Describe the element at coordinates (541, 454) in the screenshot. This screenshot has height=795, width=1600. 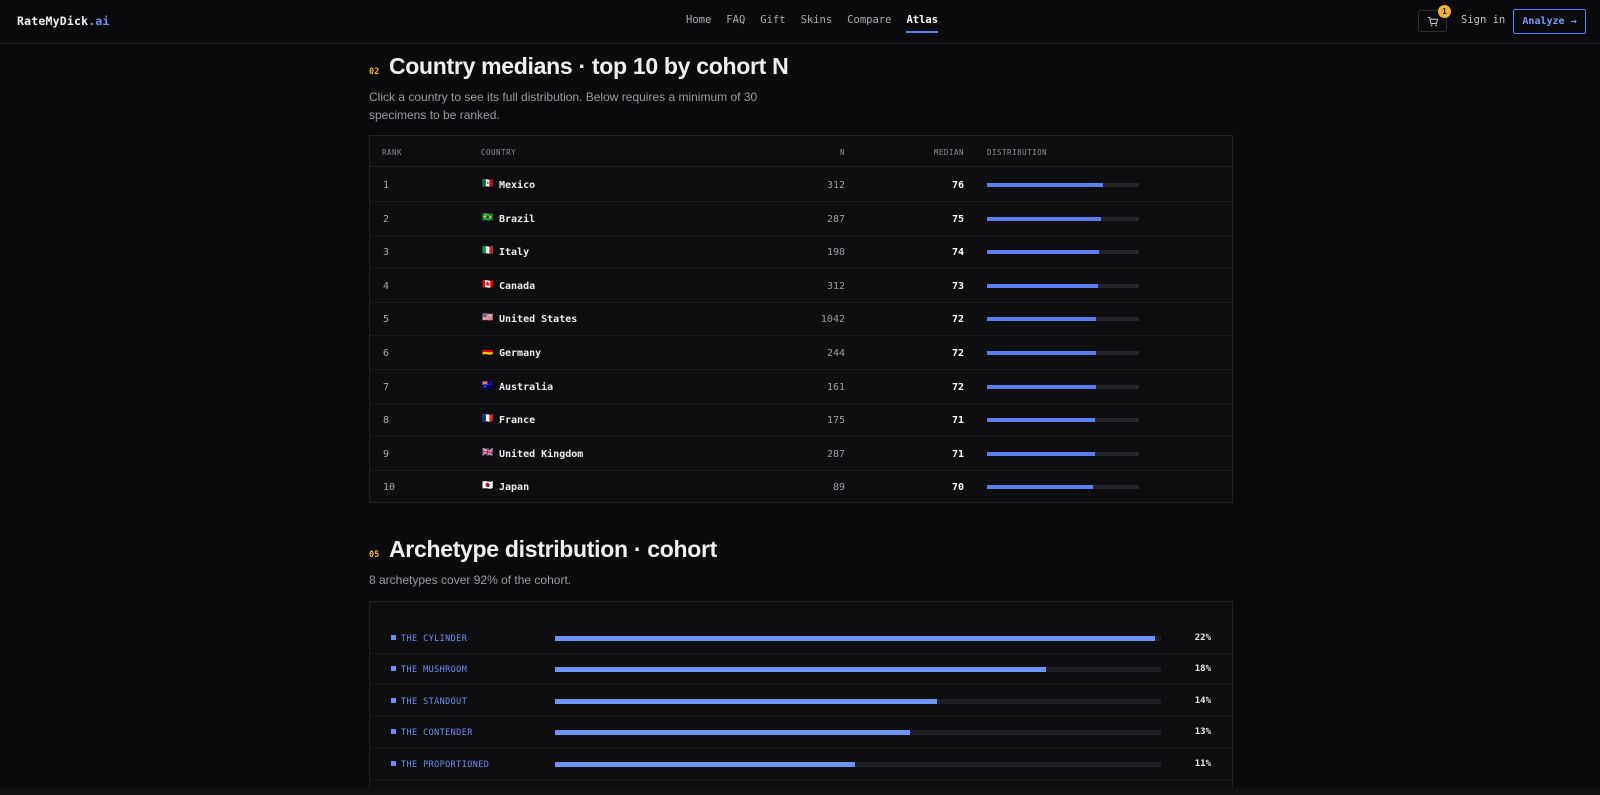
I see `country-name: United Kingdom` at that location.